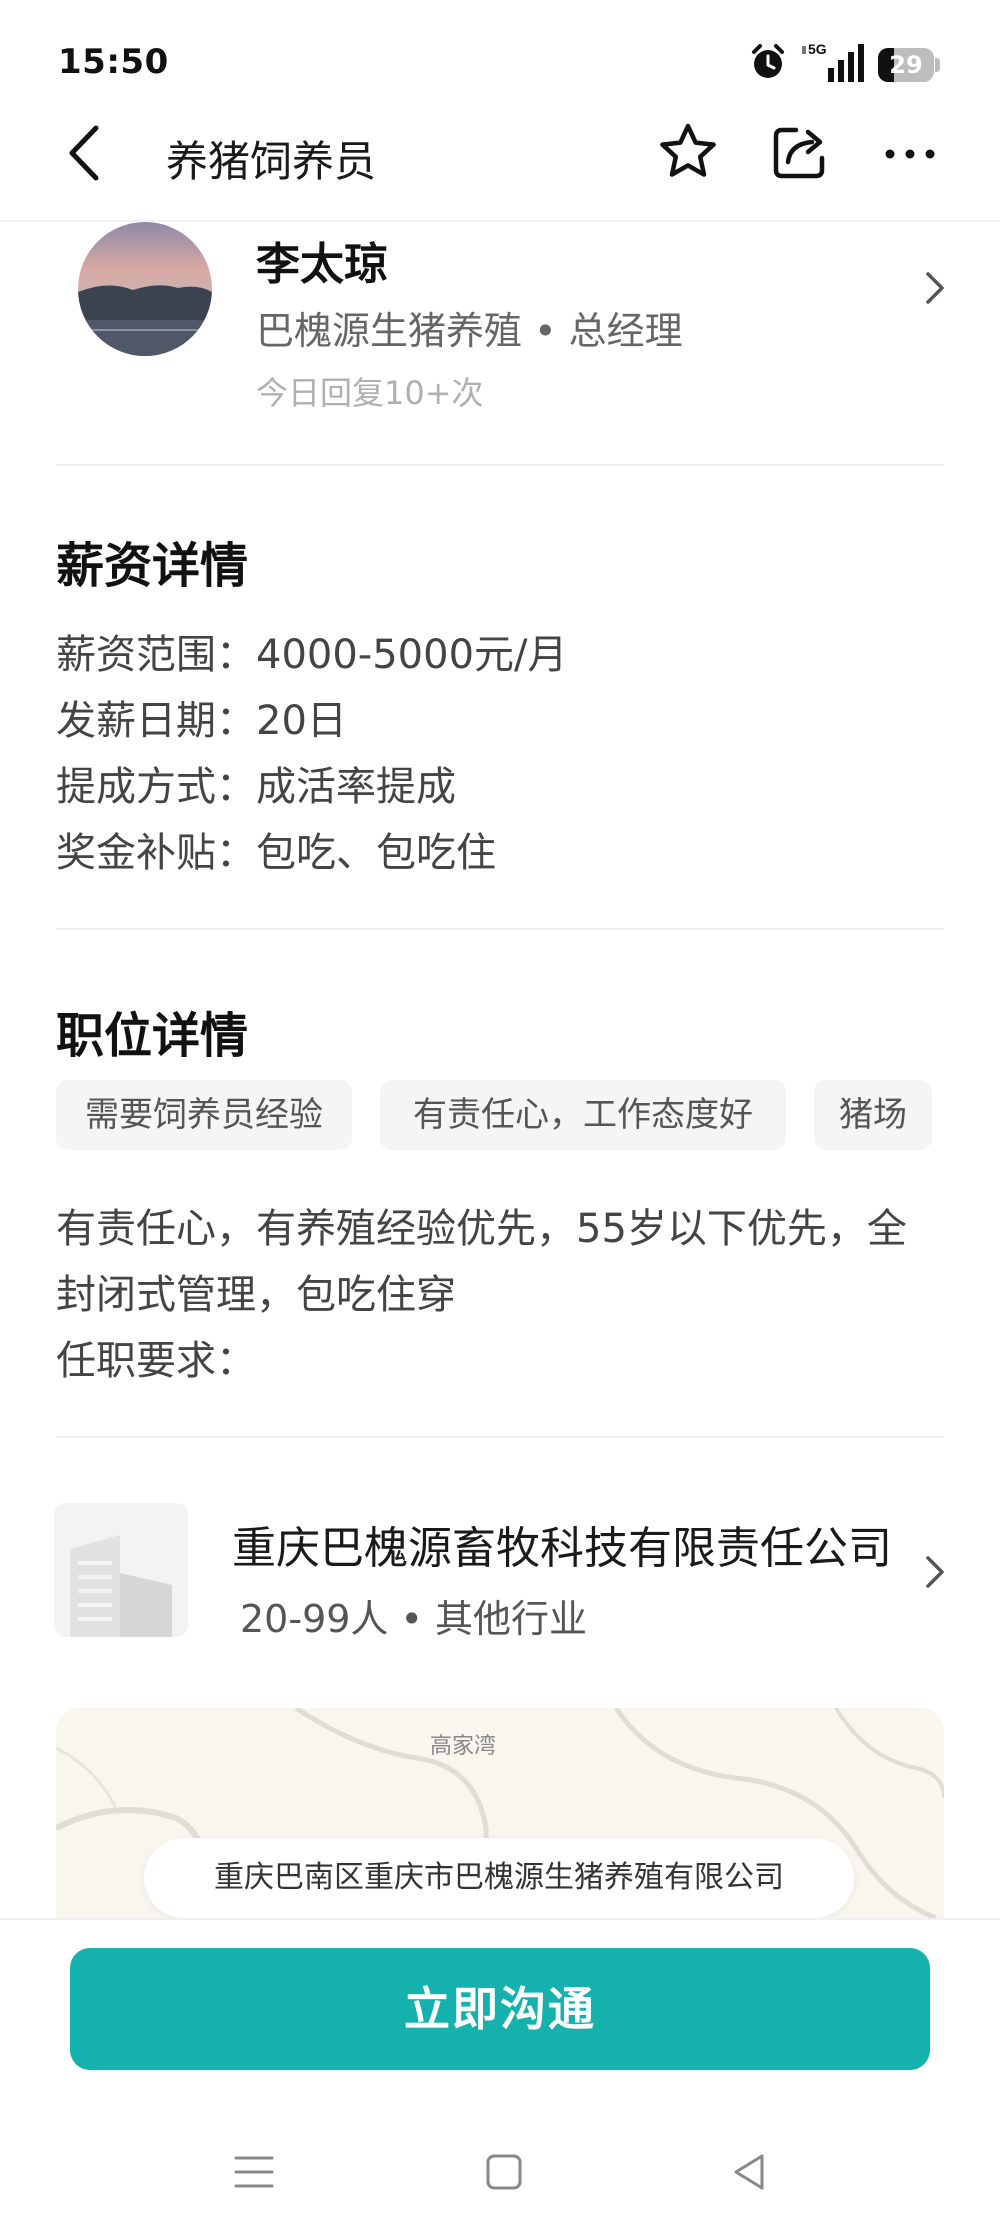  I want to click on map-place-label: 高家湾, so click(463, 1746).